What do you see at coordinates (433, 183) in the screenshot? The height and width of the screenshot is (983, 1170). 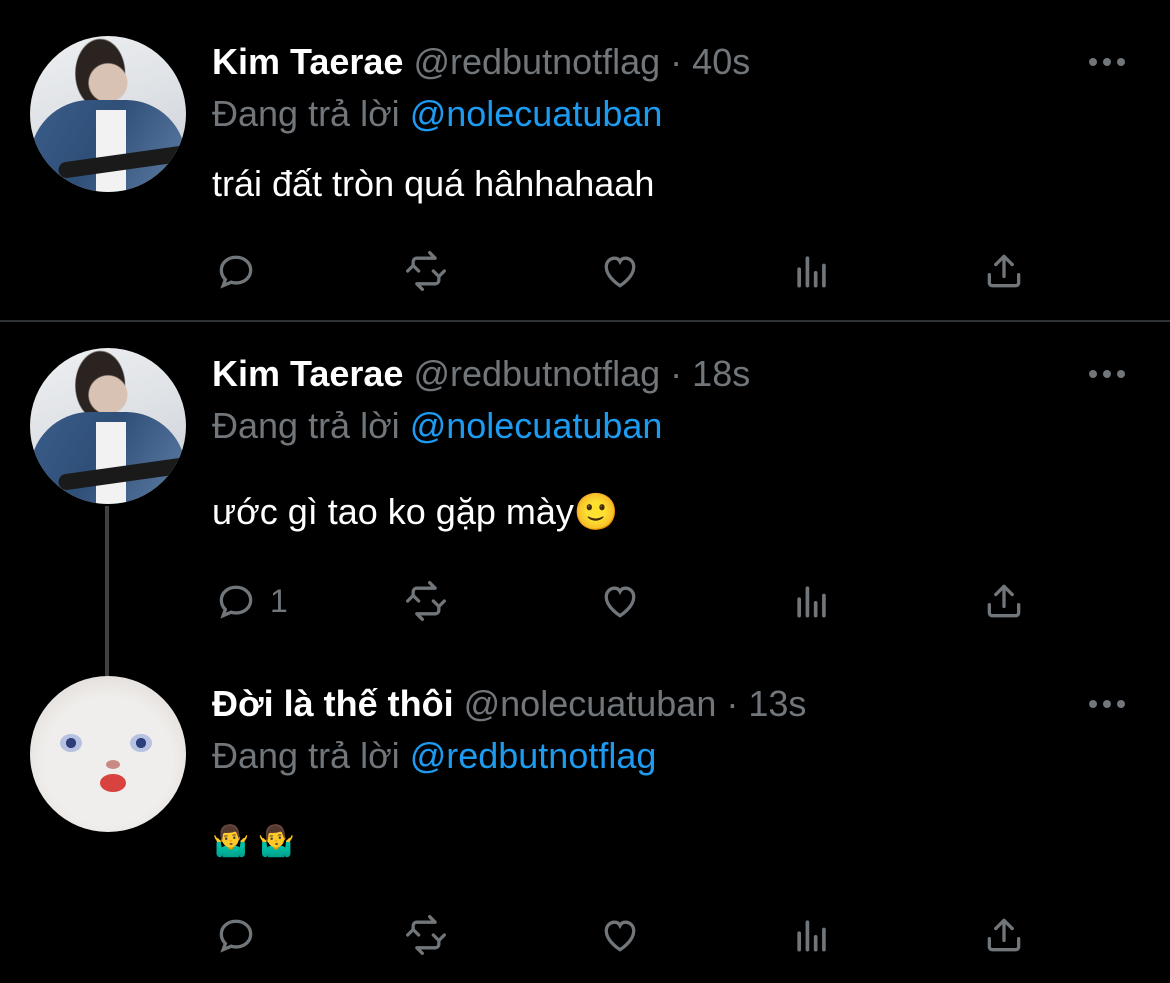 I see `tweet-text: trái đất tròn quá hâhhahaah` at bounding box center [433, 183].